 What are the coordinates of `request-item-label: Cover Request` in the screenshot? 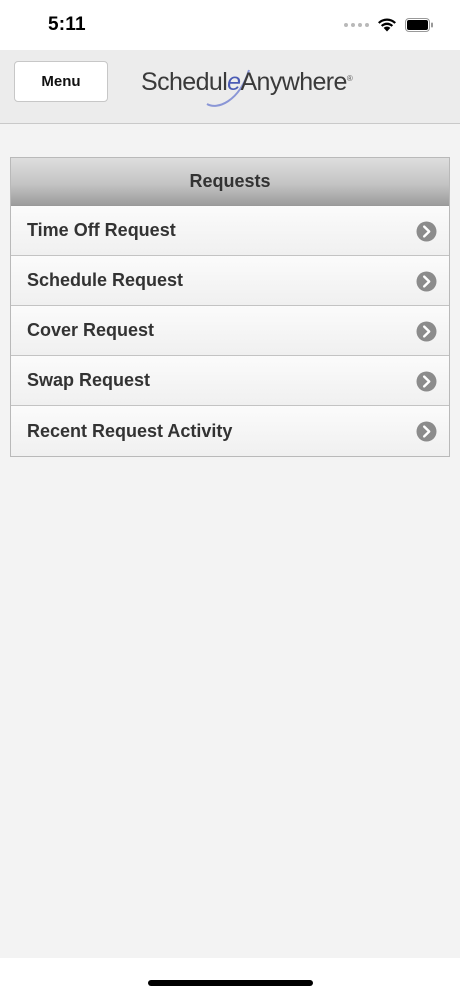 It's located at (91, 330).